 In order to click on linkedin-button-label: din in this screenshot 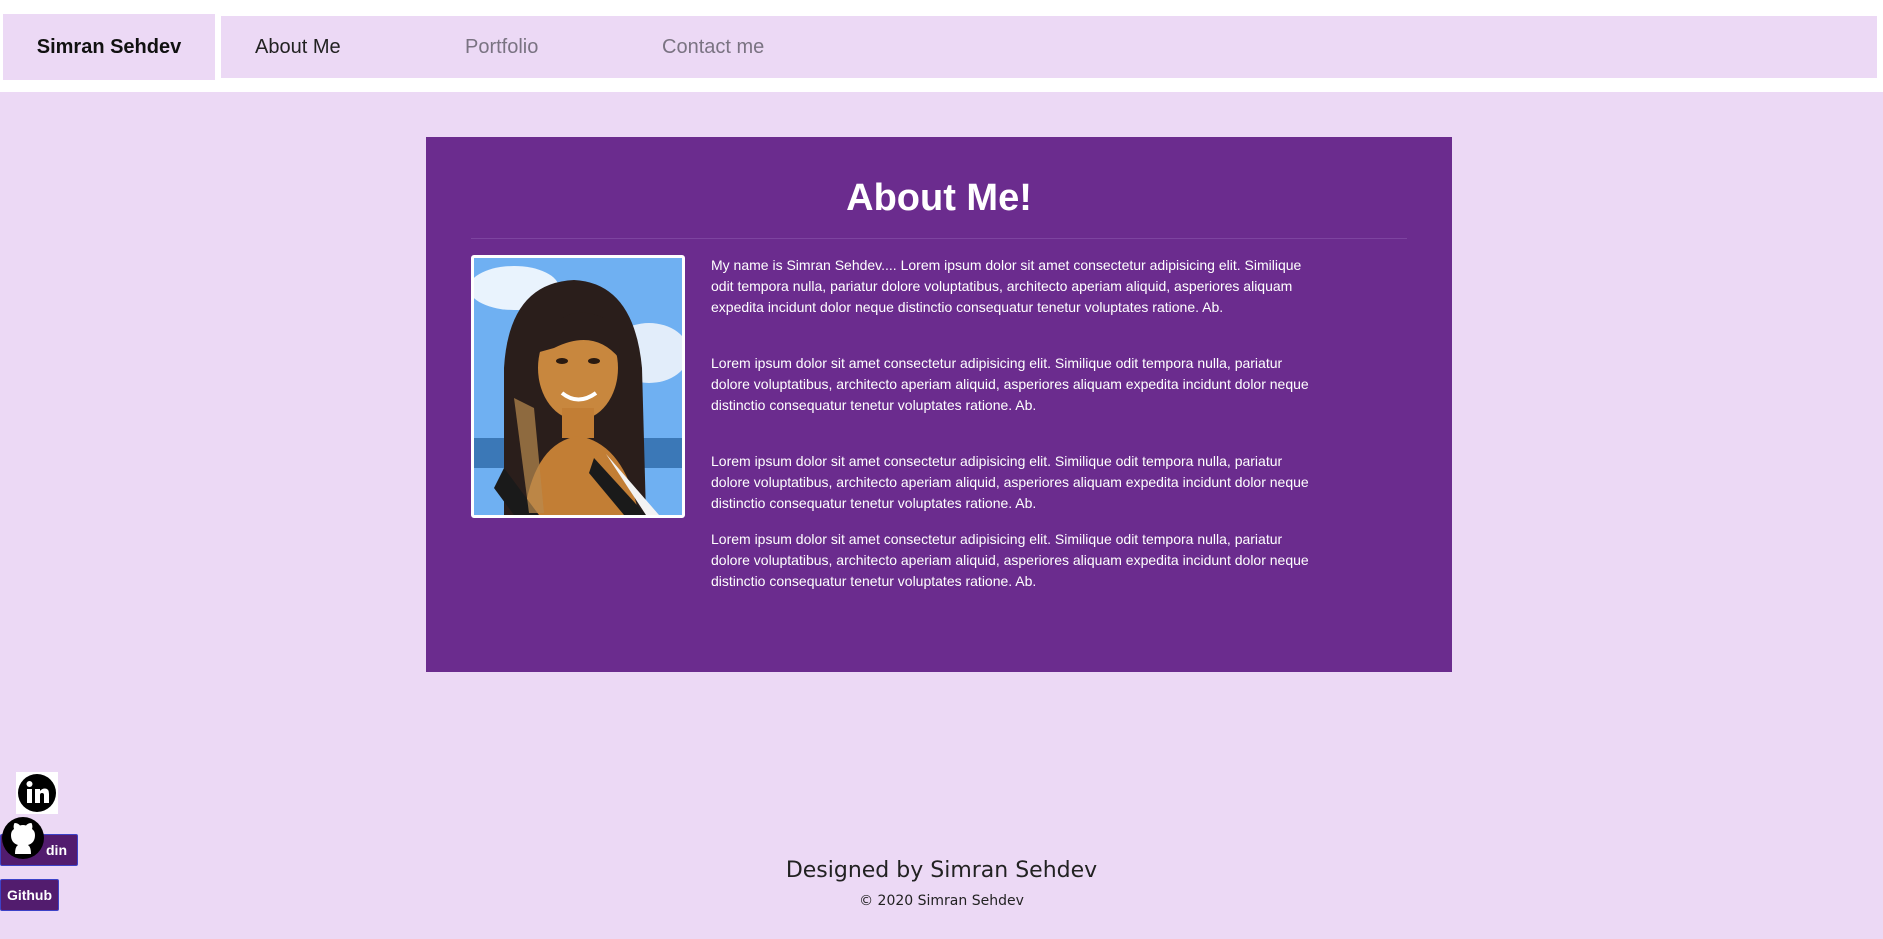, I will do `click(56, 850)`.